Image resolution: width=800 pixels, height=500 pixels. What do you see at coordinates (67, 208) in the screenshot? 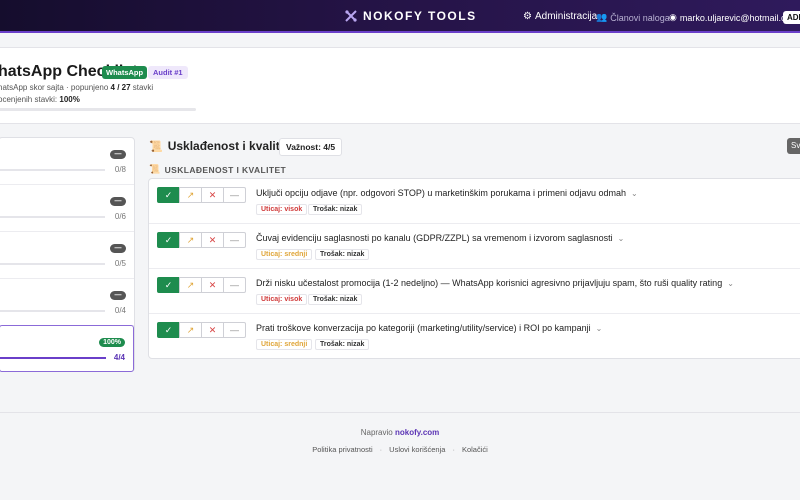
I see `sidebar-category-2: — 0/6` at bounding box center [67, 208].